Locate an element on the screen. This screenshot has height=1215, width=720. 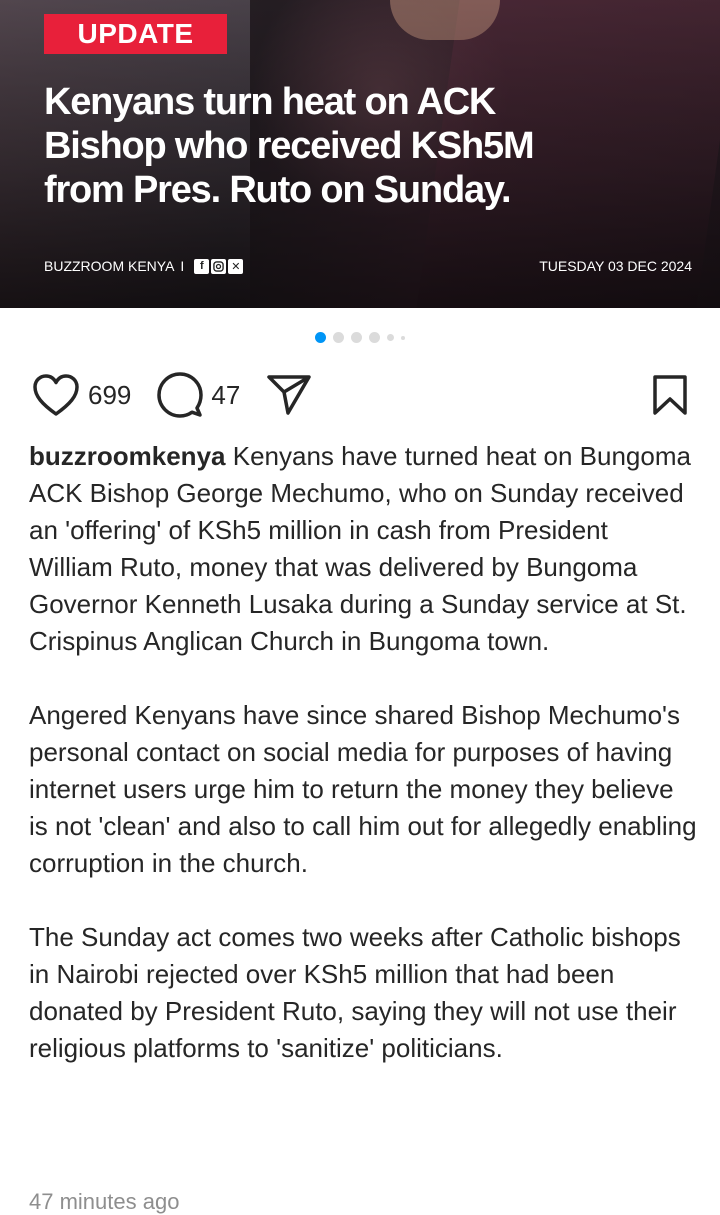
update-badge: UPDATE is located at coordinates (135, 34).